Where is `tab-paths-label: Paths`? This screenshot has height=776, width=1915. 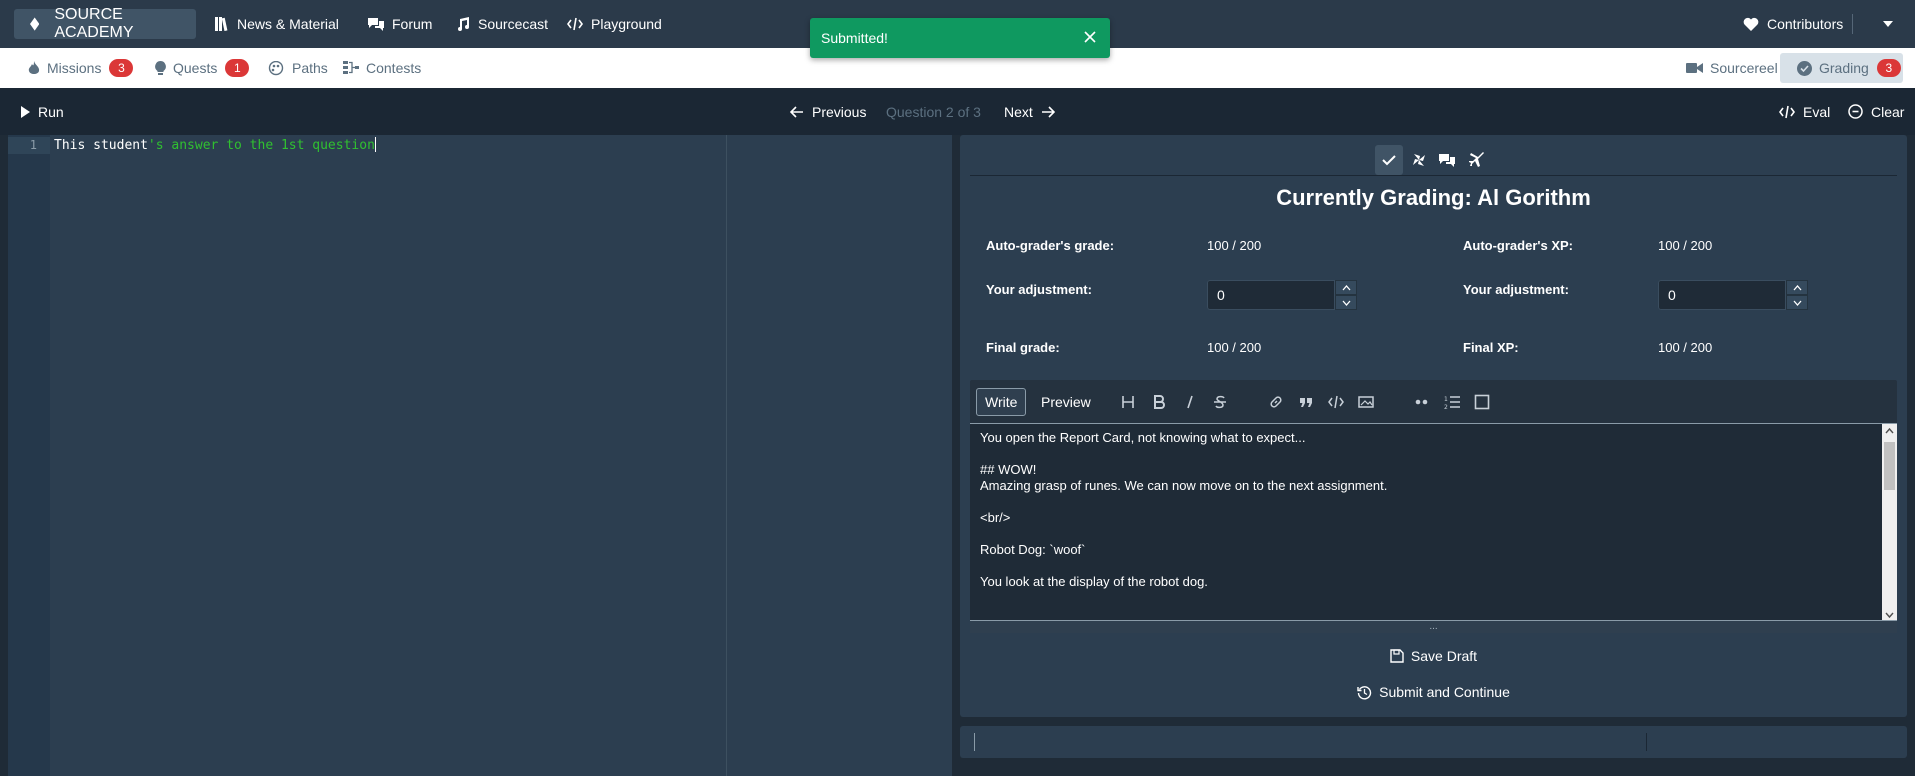 tab-paths-label: Paths is located at coordinates (310, 68).